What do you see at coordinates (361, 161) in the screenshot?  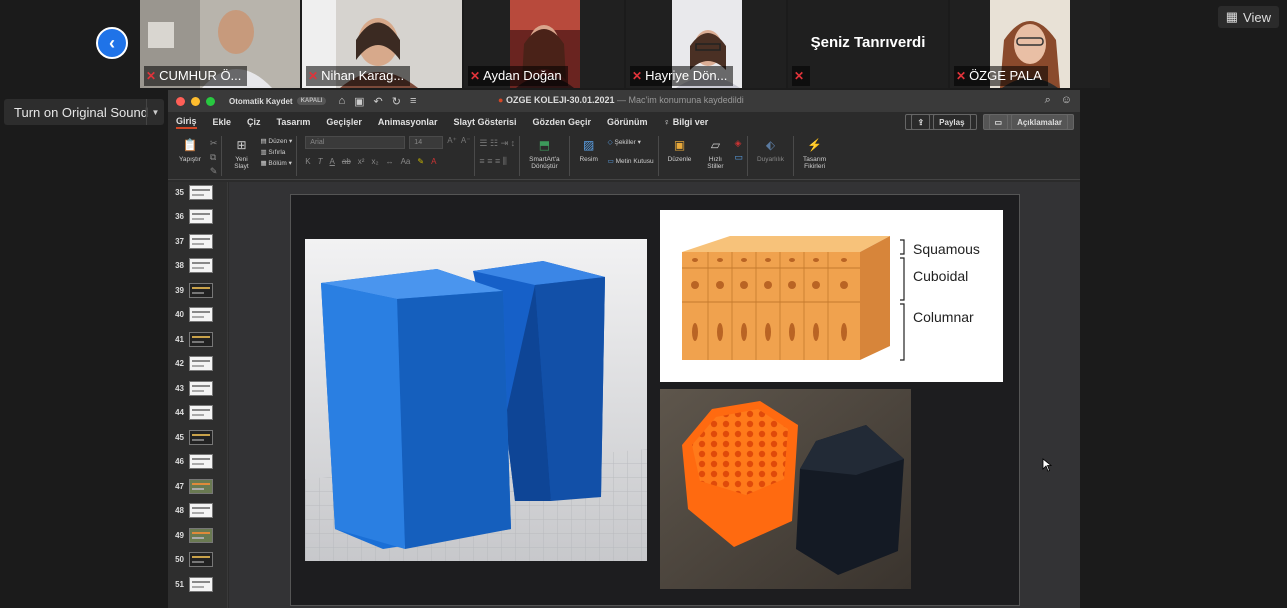 I see `superscript-icon: x²` at bounding box center [361, 161].